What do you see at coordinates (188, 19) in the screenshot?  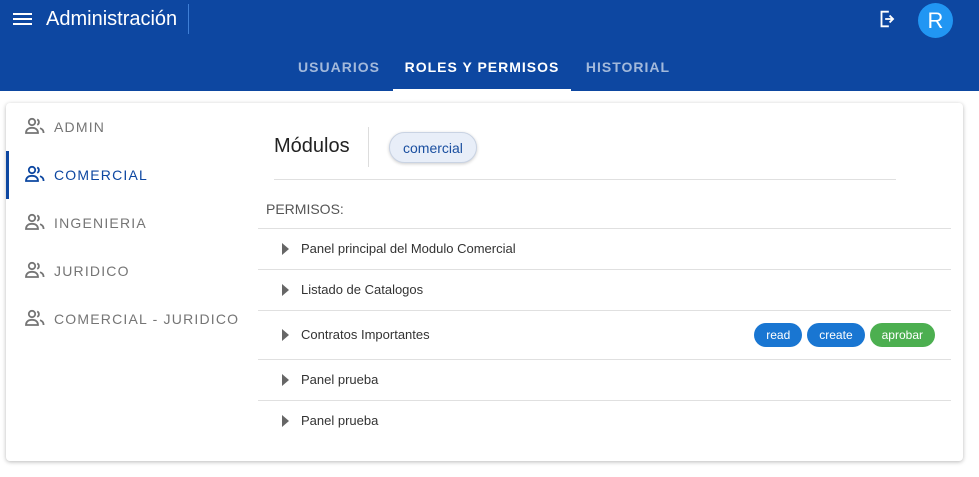 I see `title-divider` at bounding box center [188, 19].